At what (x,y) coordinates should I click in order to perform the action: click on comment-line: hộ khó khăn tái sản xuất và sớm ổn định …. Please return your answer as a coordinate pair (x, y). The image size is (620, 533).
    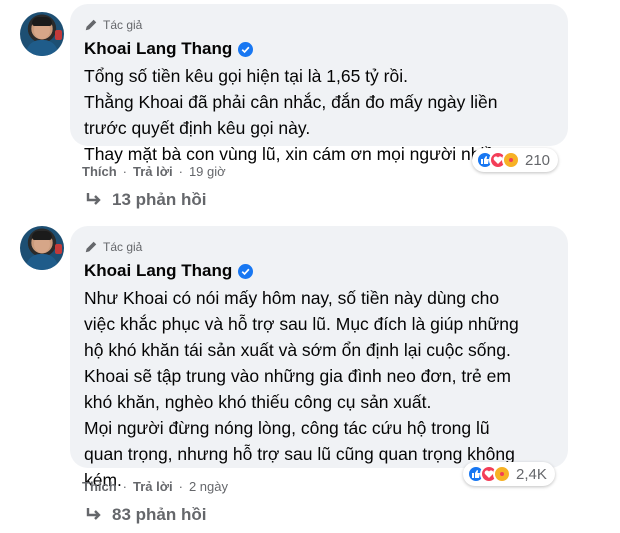
    Looking at the image, I should click on (297, 350).